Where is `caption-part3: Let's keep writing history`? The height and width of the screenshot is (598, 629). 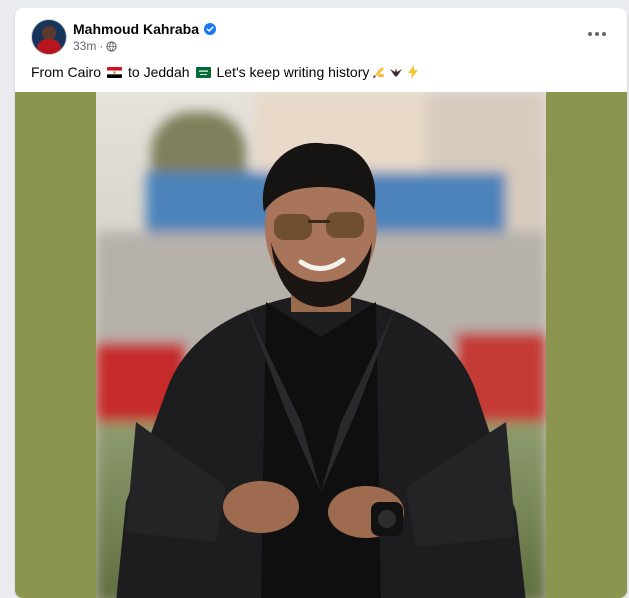
caption-part3: Let's keep writing history is located at coordinates (293, 72).